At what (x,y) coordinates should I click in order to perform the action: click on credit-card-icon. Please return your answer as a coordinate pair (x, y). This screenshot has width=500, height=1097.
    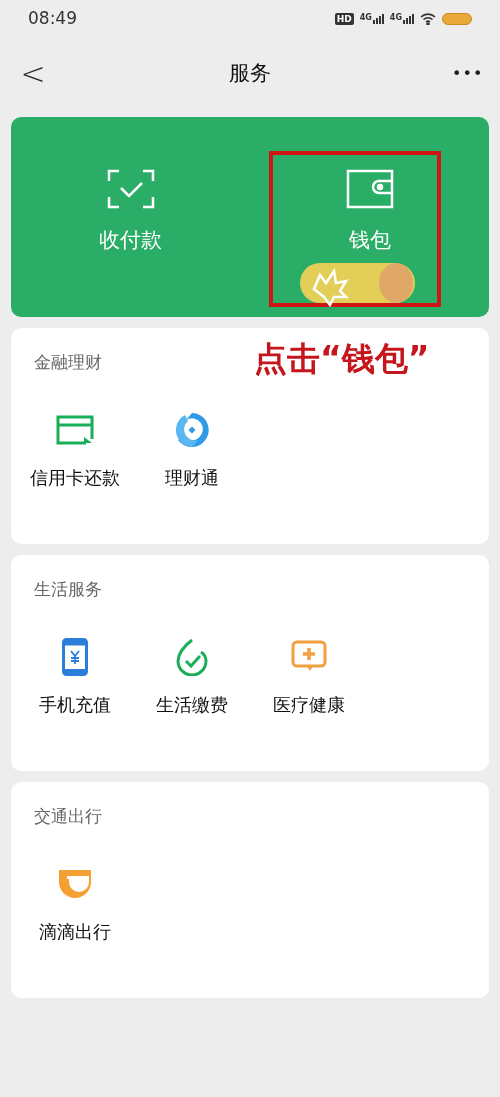
    Looking at the image, I should click on (74, 430).